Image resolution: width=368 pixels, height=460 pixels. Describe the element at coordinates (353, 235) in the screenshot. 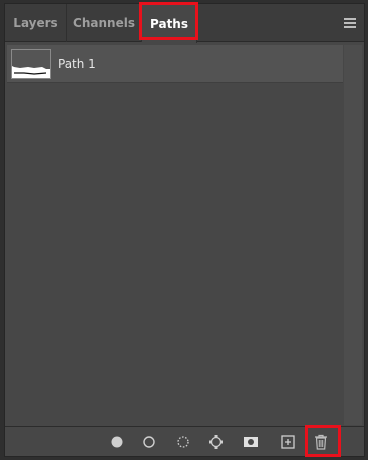

I see `scrollbar` at that location.